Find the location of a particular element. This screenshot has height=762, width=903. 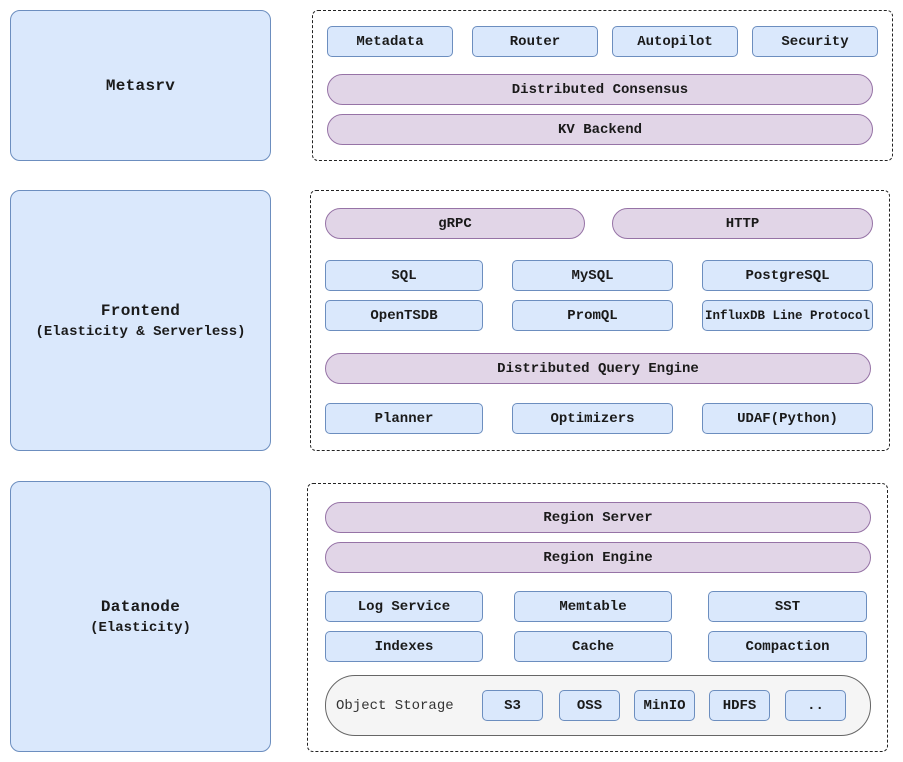

frontend-http: HTTP is located at coordinates (742, 223).